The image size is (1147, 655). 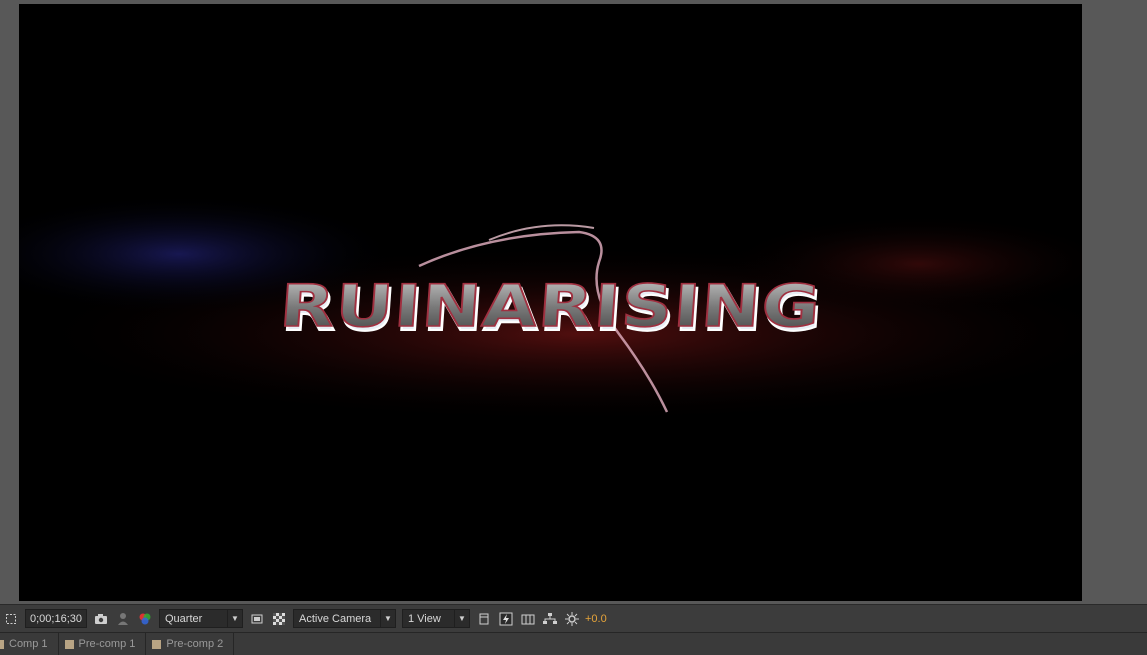 What do you see at coordinates (506, 618) in the screenshot?
I see `fast-preview-icon` at bounding box center [506, 618].